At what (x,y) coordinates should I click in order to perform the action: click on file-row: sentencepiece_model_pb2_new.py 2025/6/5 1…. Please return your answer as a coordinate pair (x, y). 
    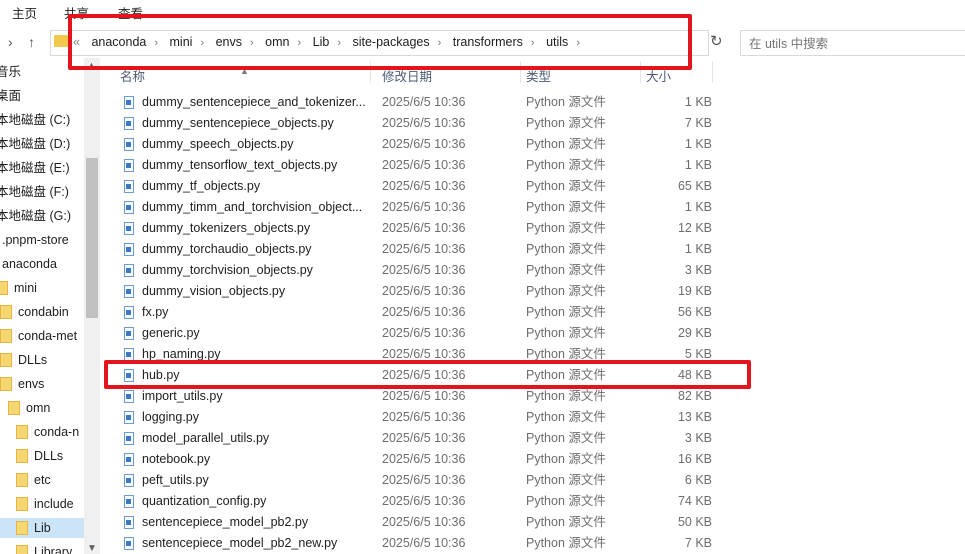
    Looking at the image, I should click on (532, 543).